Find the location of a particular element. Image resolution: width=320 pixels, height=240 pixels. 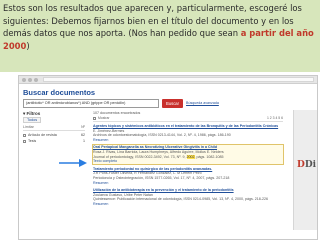

select-all-checkbox is located at coordinates (94, 118).